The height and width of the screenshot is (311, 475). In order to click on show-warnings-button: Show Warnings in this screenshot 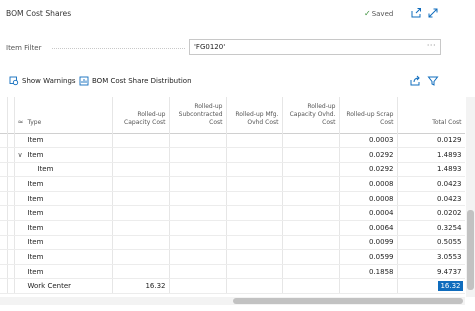, I will do `click(42, 81)`.